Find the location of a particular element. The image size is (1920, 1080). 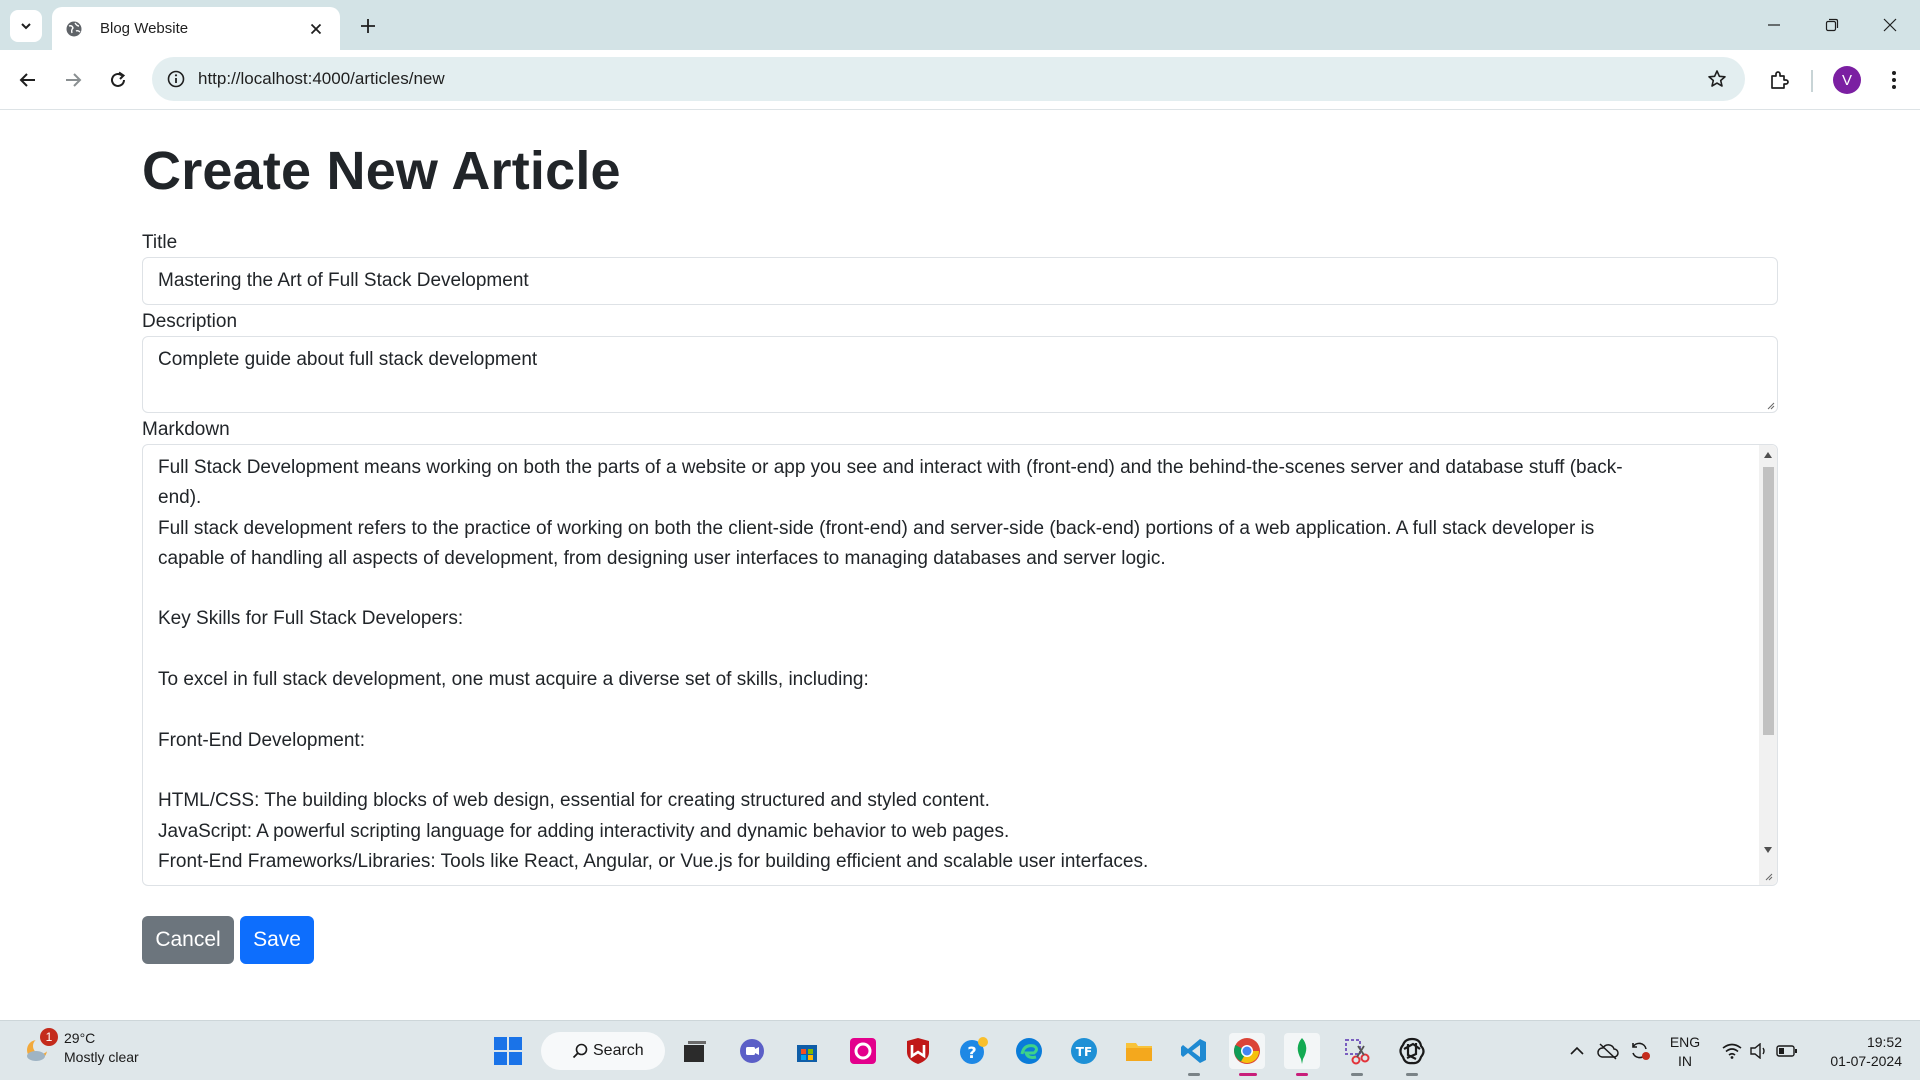

reload-icon is located at coordinates (118, 79).